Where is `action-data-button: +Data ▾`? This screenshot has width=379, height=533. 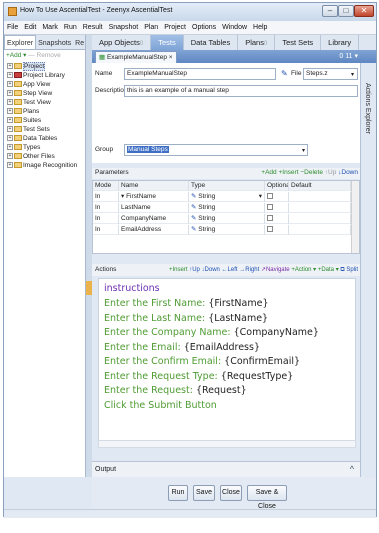 action-data-button: +Data ▾ is located at coordinates (328, 270).